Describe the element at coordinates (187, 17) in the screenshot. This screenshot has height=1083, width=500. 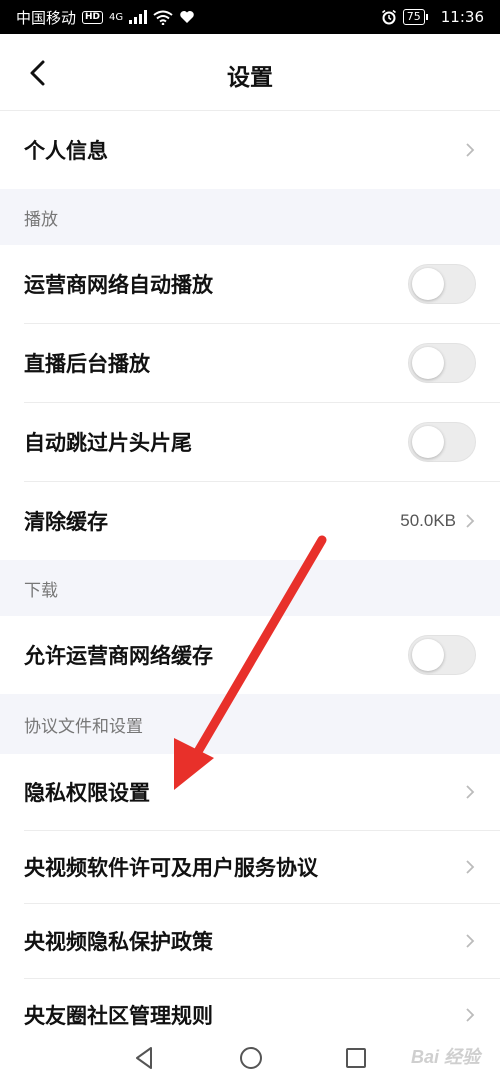
I see `heart-icon` at that location.